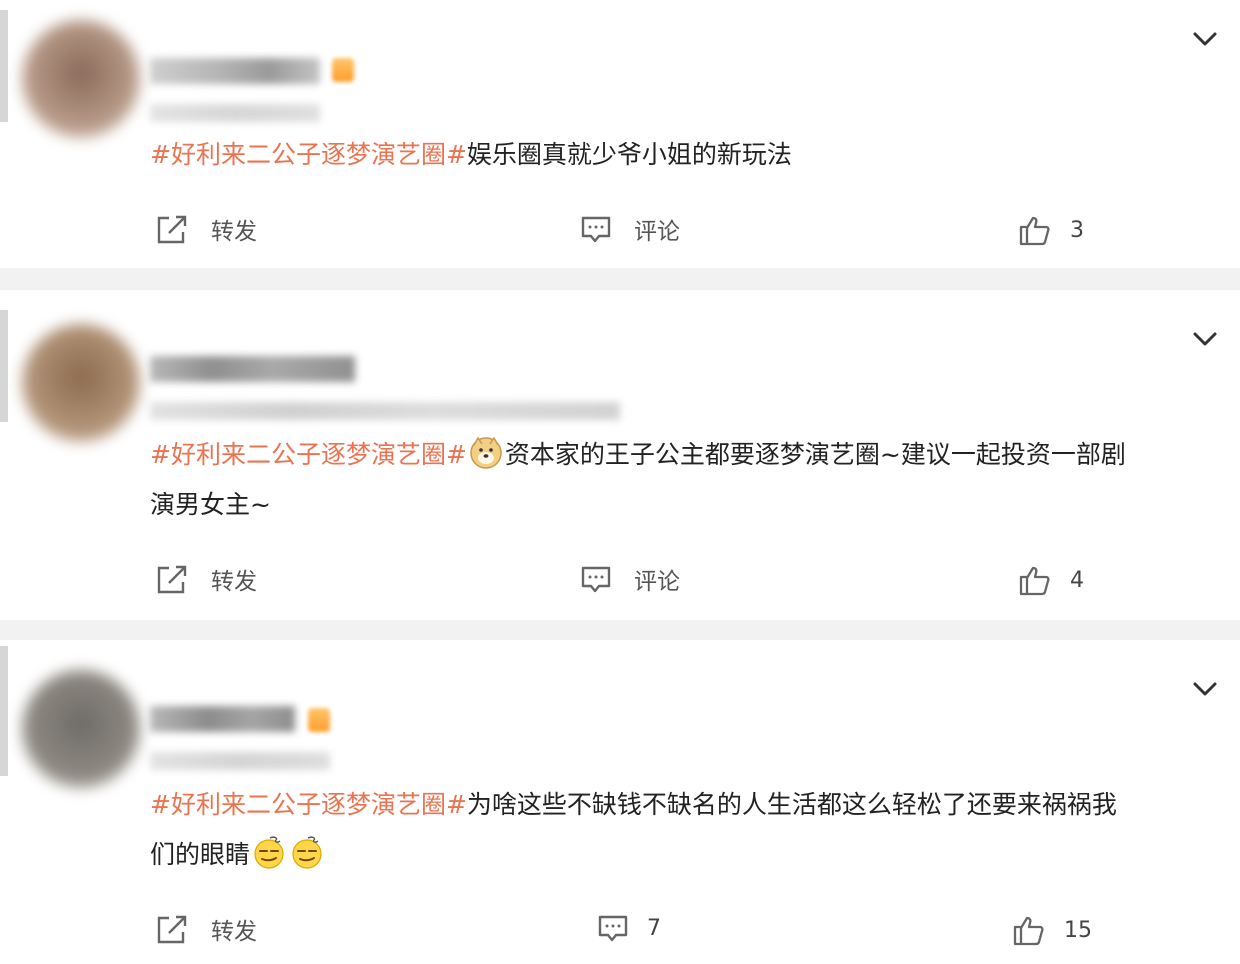 This screenshot has width=1240, height=964. What do you see at coordinates (1077, 230) in the screenshot?
I see `like-count: 3` at bounding box center [1077, 230].